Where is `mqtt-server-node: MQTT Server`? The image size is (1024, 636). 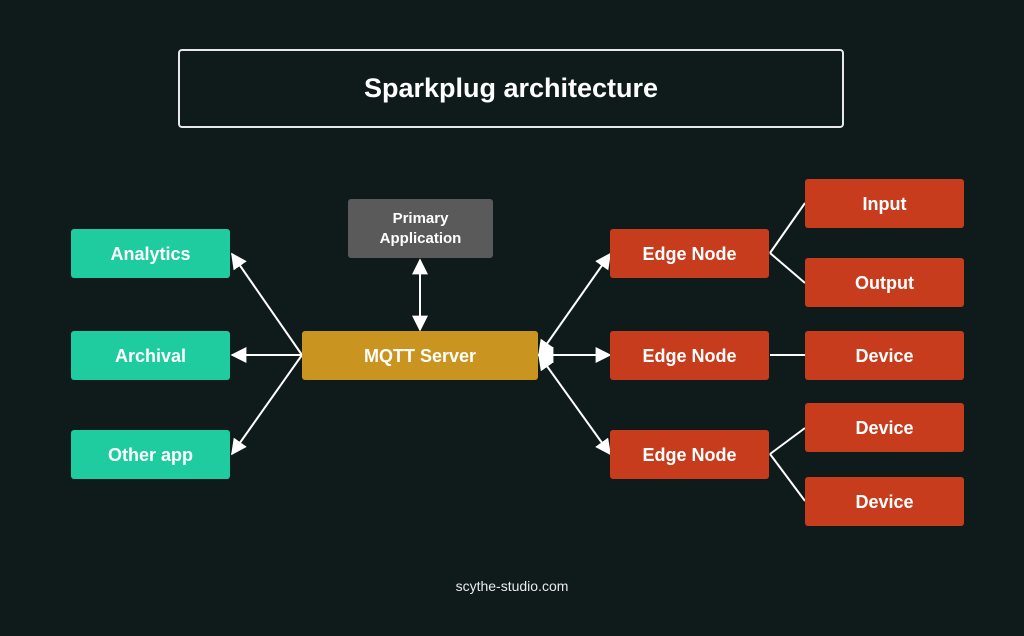
mqtt-server-node: MQTT Server is located at coordinates (420, 355).